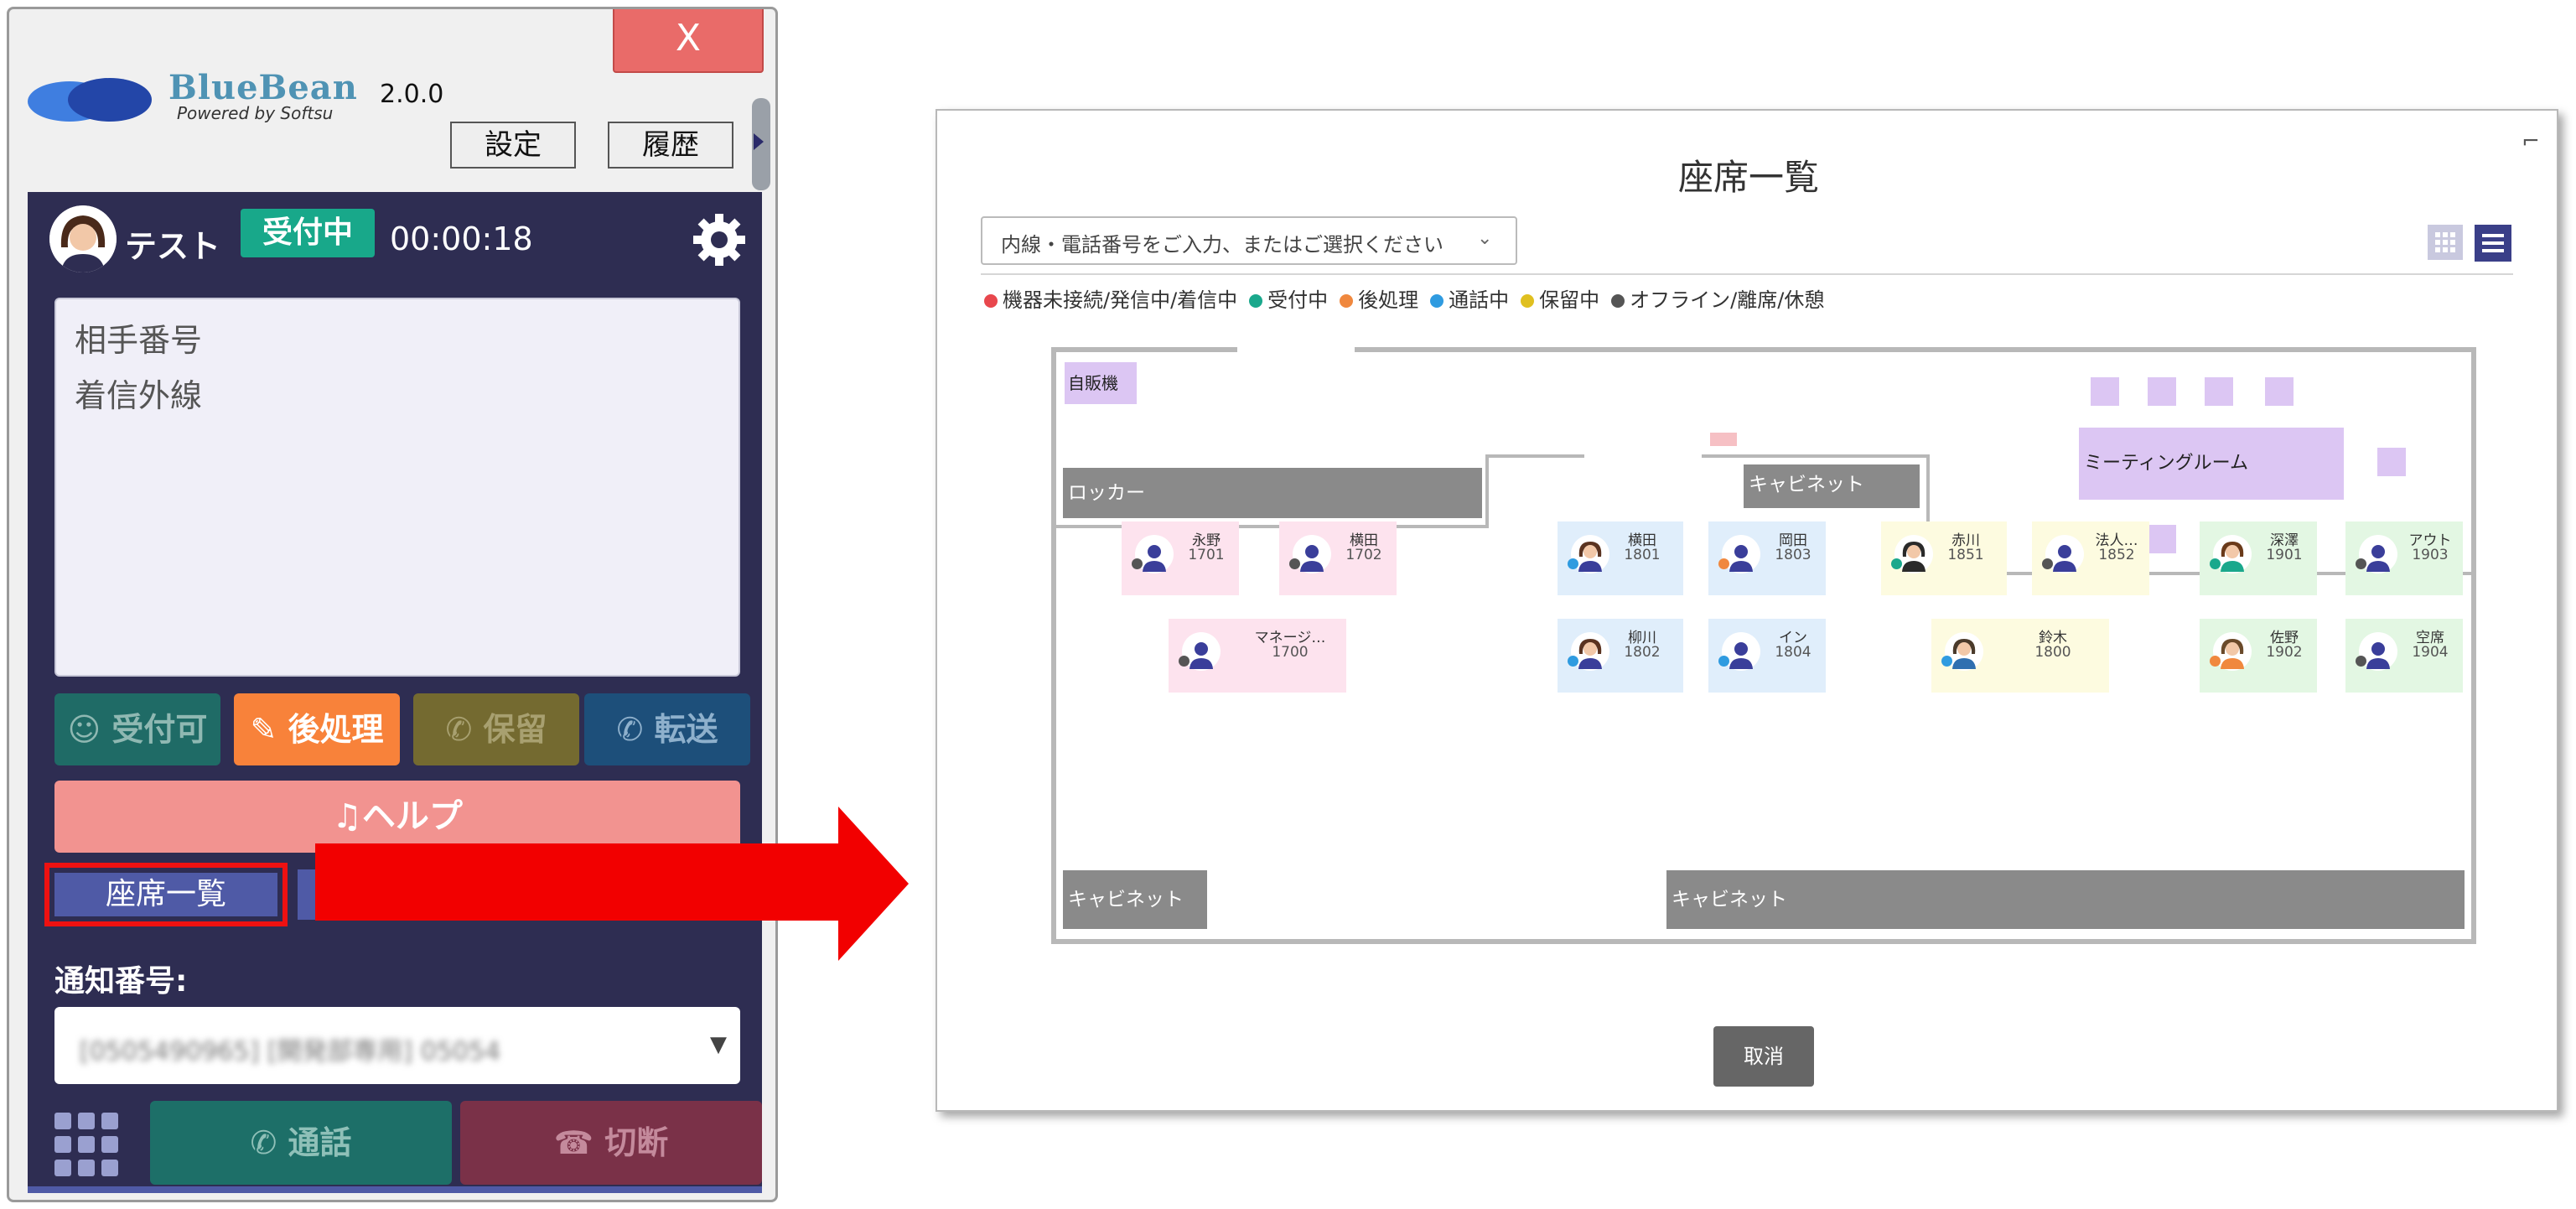  Describe the element at coordinates (515, 729) in the screenshot. I see `hold-label: 保留` at that location.